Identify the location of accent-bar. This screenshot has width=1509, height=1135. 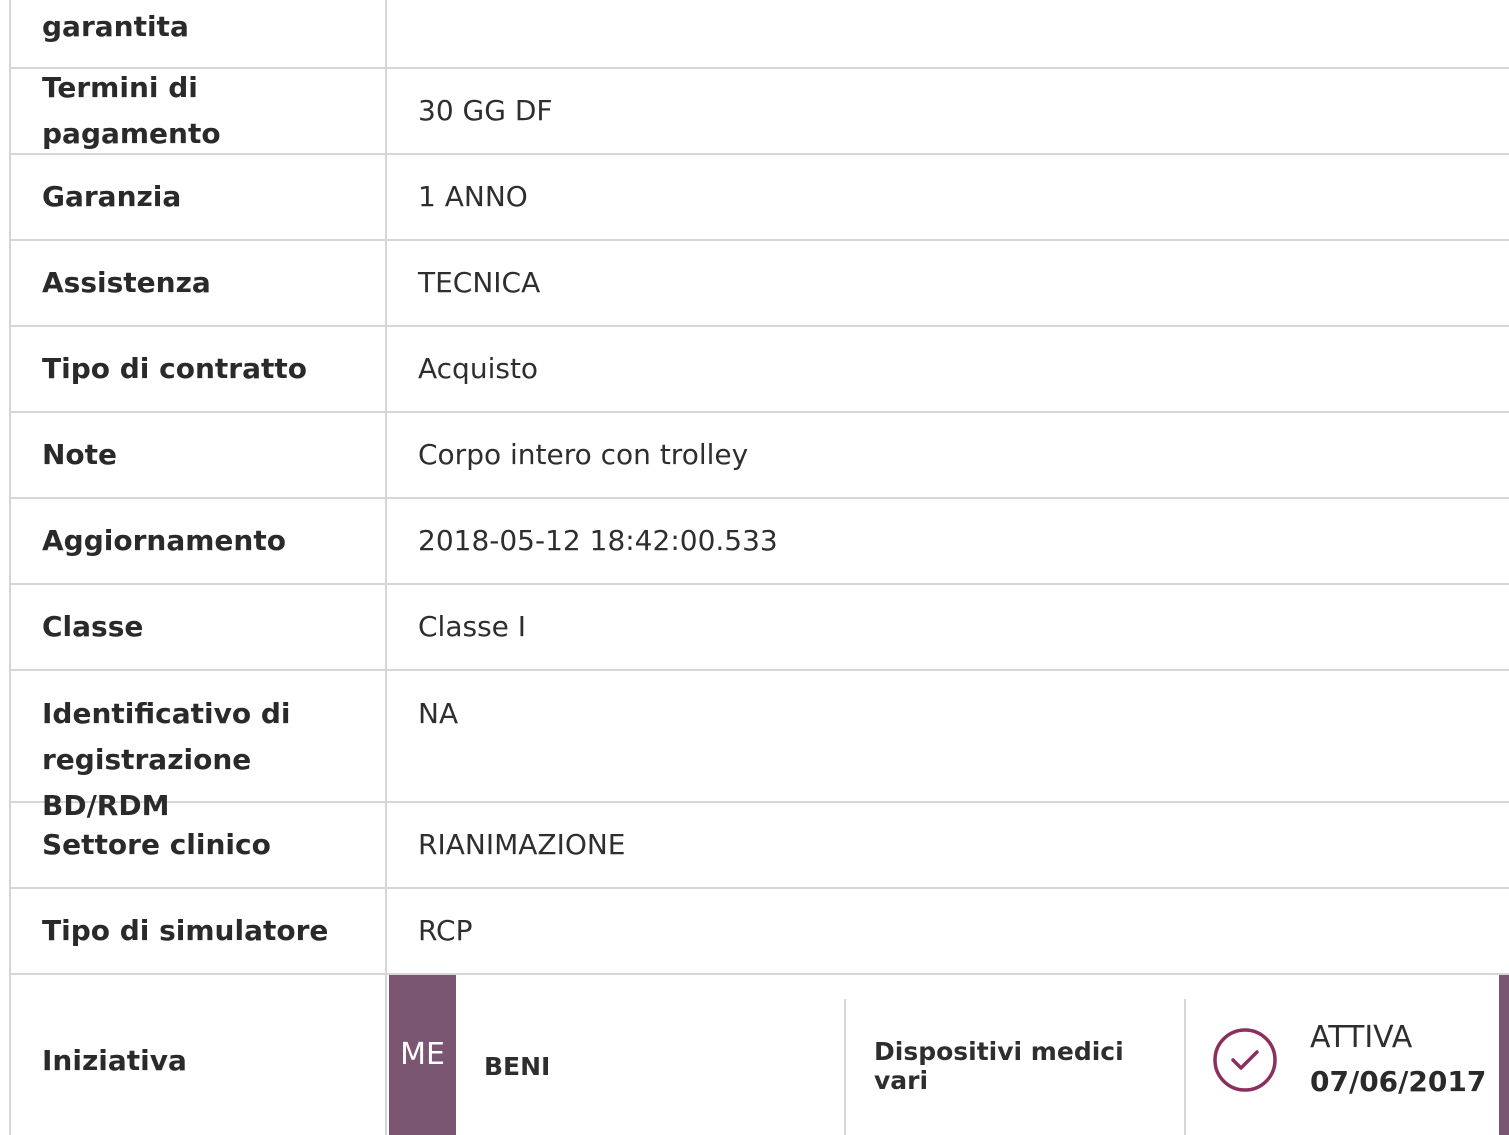
(1504, 1055).